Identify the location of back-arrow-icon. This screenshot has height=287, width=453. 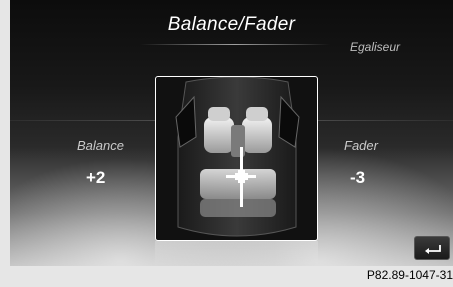
(433, 249).